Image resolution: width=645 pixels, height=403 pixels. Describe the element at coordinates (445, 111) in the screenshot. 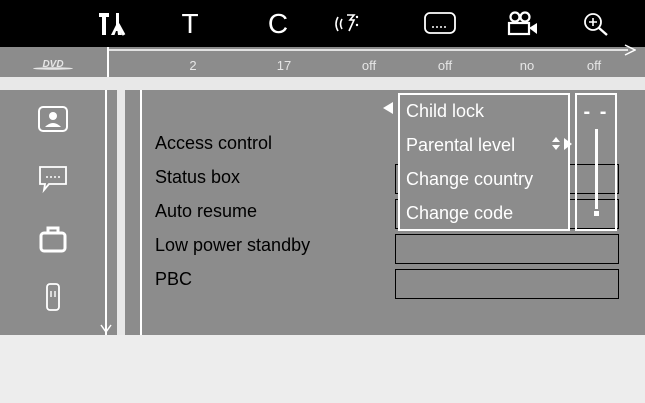

I see `submenu-child-lock: Child lock` at that location.